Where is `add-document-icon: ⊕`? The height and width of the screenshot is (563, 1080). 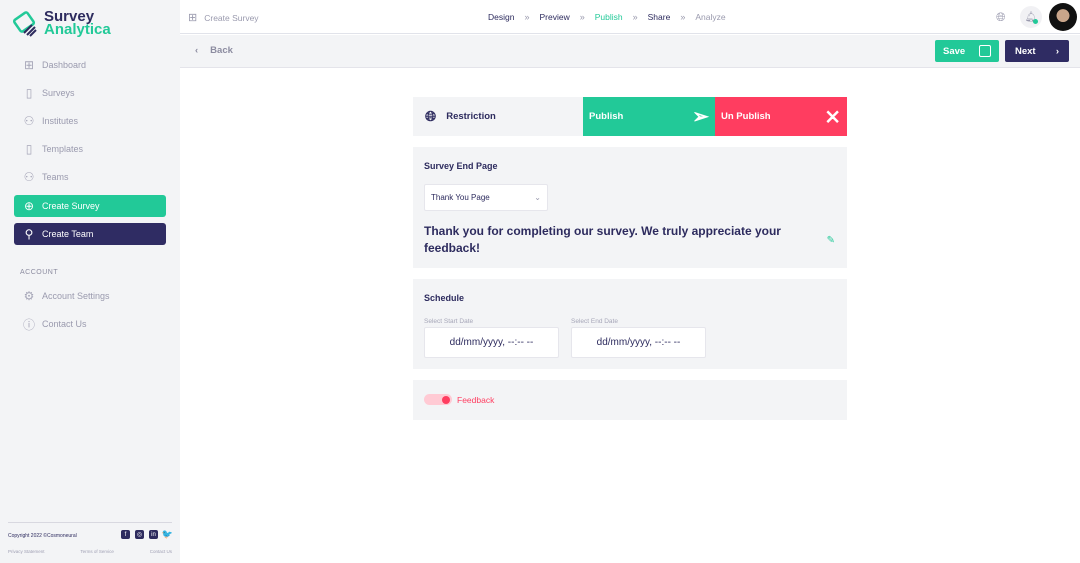 add-document-icon: ⊕ is located at coordinates (29, 206).